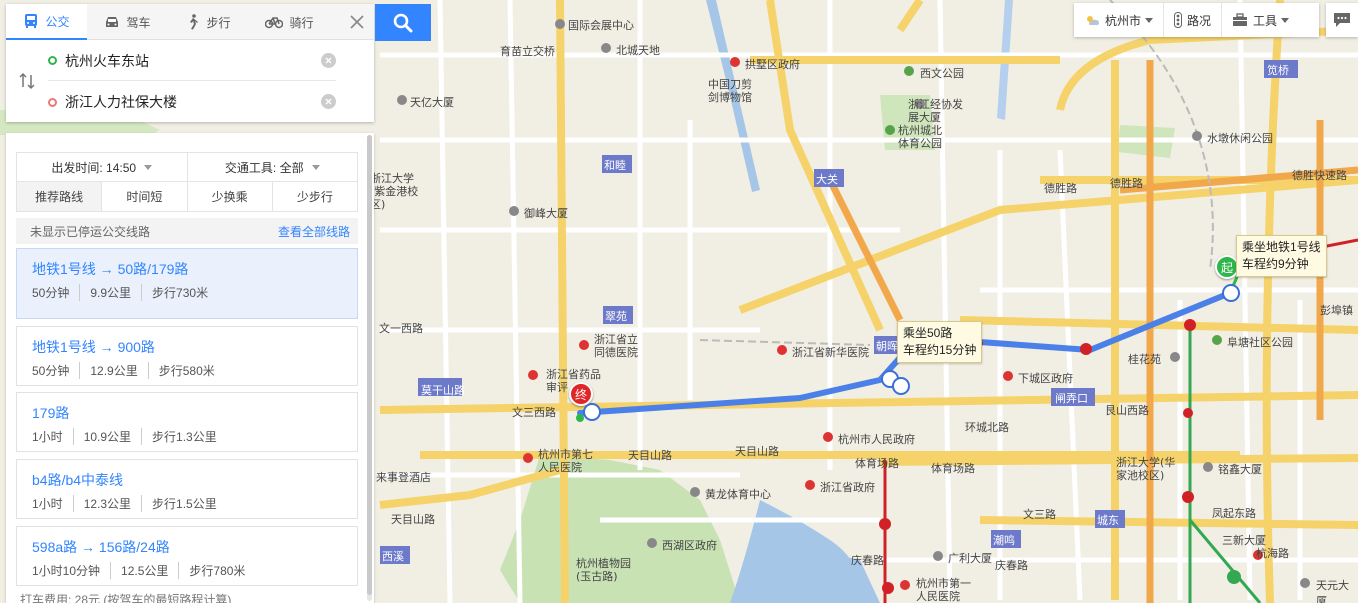  I want to click on clear-destination-icon, so click(328, 101).